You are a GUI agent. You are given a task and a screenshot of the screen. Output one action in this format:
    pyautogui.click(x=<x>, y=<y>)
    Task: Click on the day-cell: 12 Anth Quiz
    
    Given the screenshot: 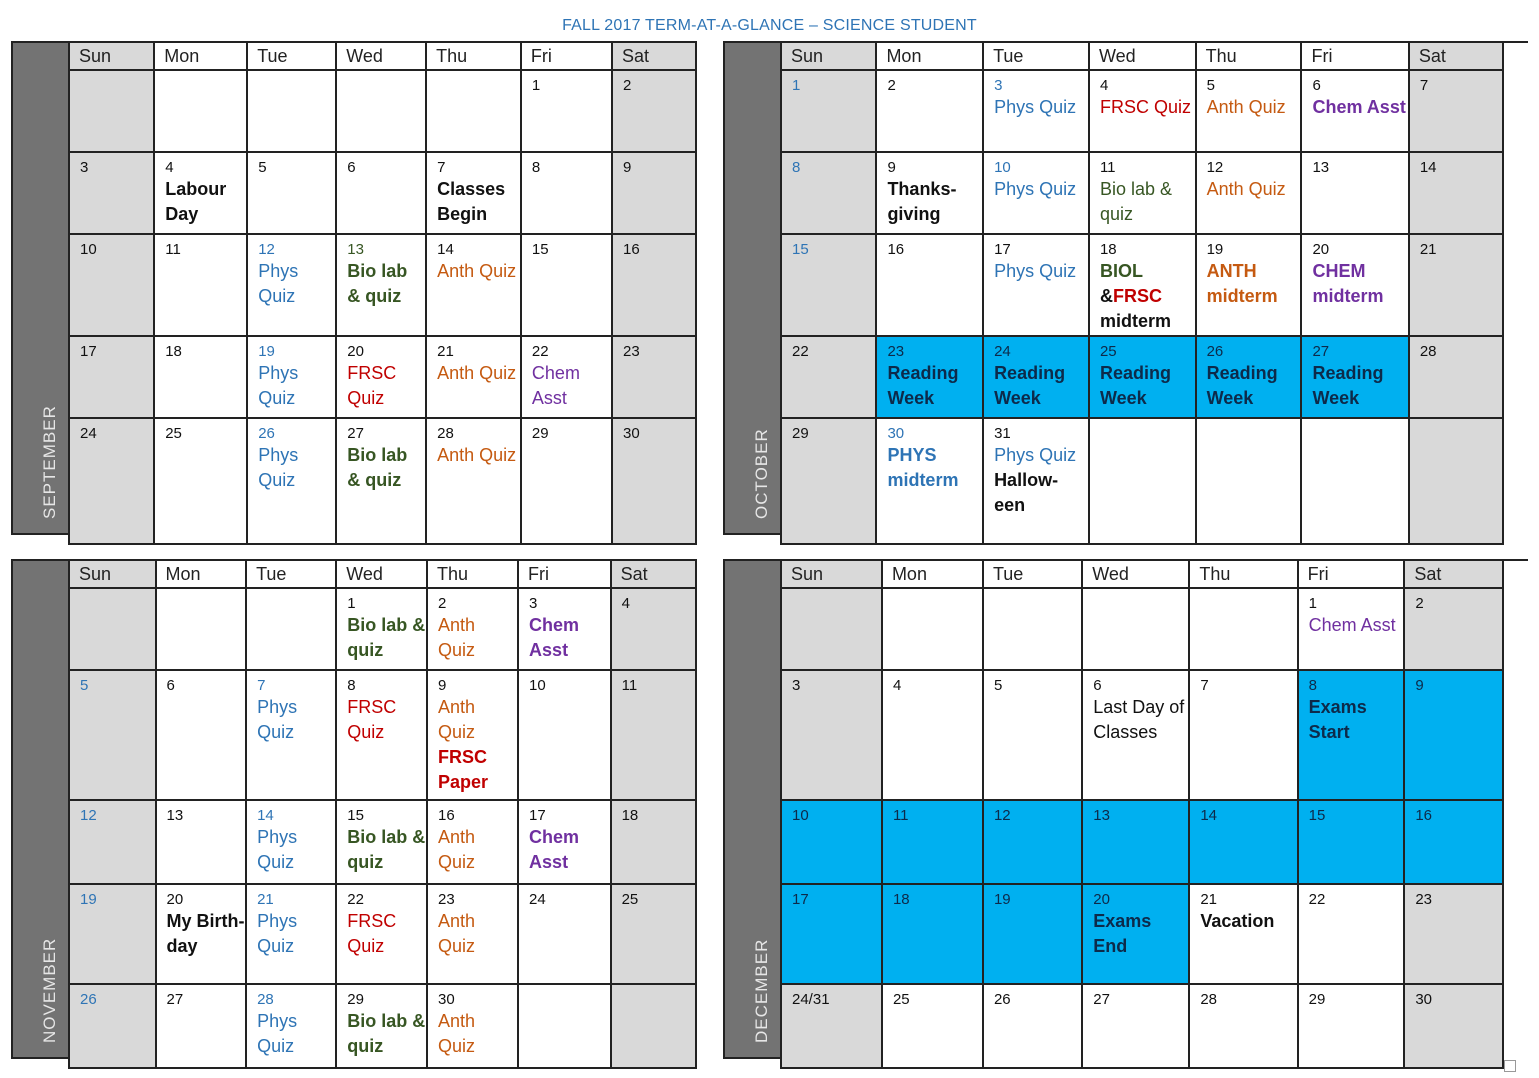 What is the action you would take?
    pyautogui.click(x=1248, y=193)
    